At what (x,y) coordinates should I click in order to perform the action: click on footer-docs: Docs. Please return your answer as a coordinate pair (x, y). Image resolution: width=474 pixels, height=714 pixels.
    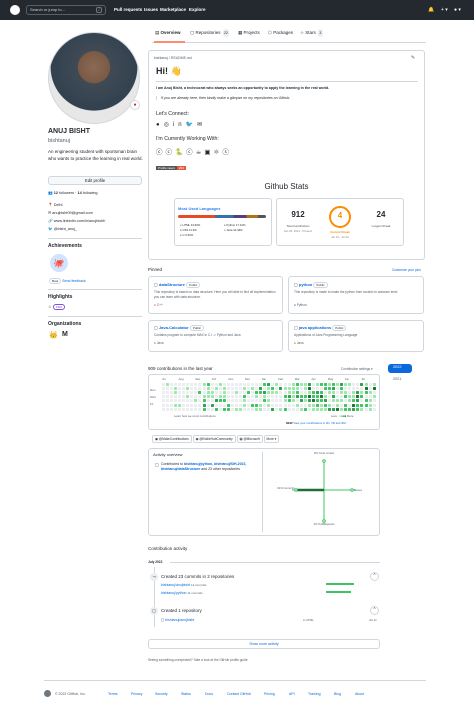
    Looking at the image, I should click on (209, 694).